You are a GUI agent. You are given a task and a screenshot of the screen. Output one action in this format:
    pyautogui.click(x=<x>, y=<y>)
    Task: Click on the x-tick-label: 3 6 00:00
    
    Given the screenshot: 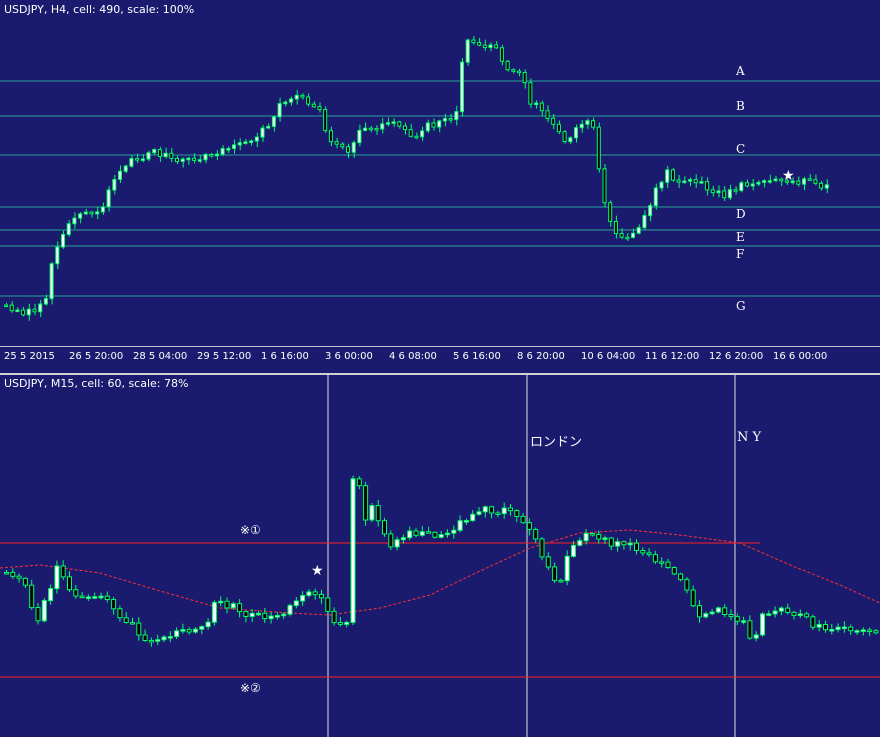 What is the action you would take?
    pyautogui.click(x=349, y=356)
    